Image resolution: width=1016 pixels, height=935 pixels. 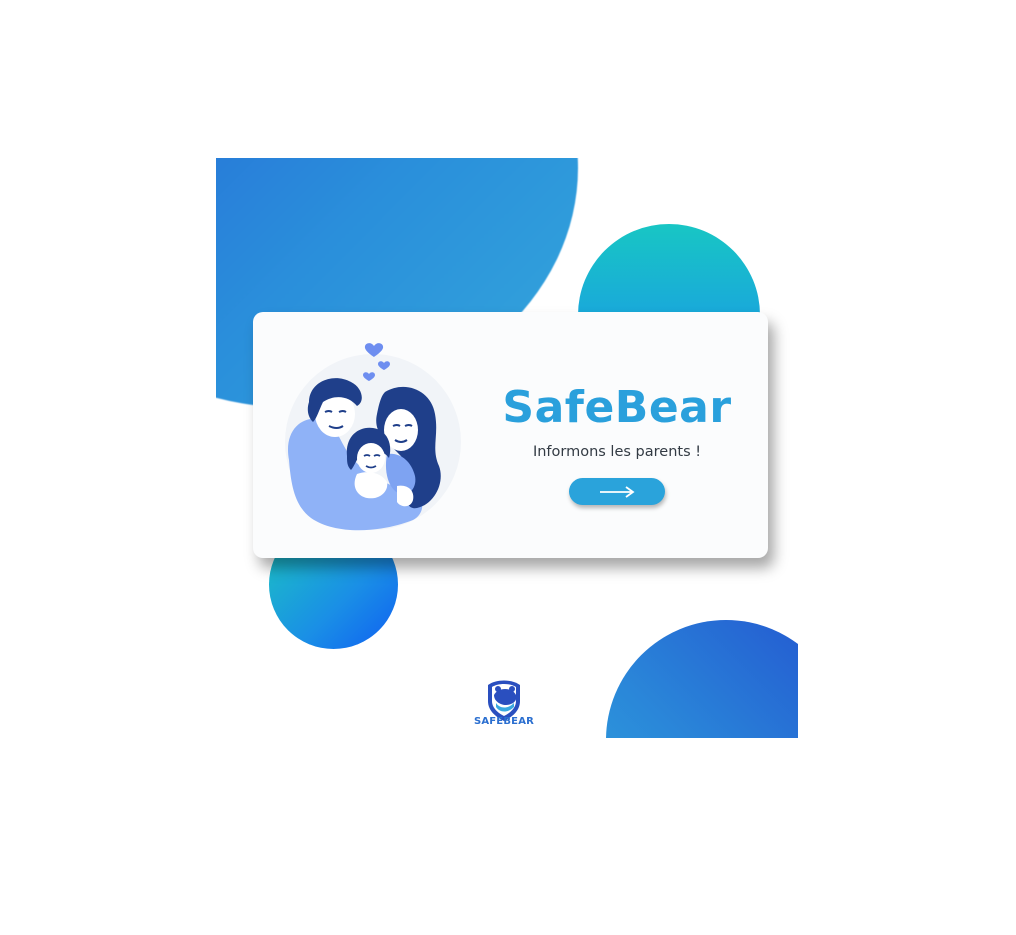 I want to click on decorative-blue-blob-bottom-right, so click(x=702, y=679).